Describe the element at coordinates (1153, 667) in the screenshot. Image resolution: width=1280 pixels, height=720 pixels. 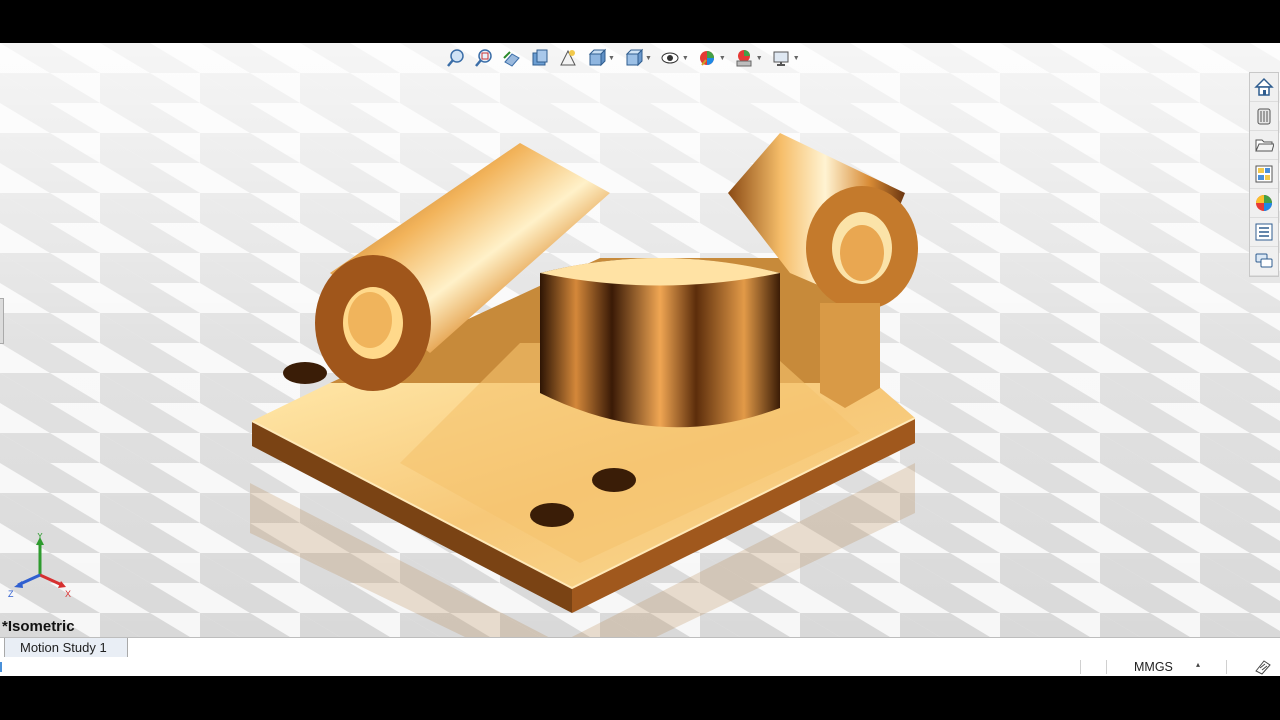
I see `unit-system-selector: MMGS` at that location.